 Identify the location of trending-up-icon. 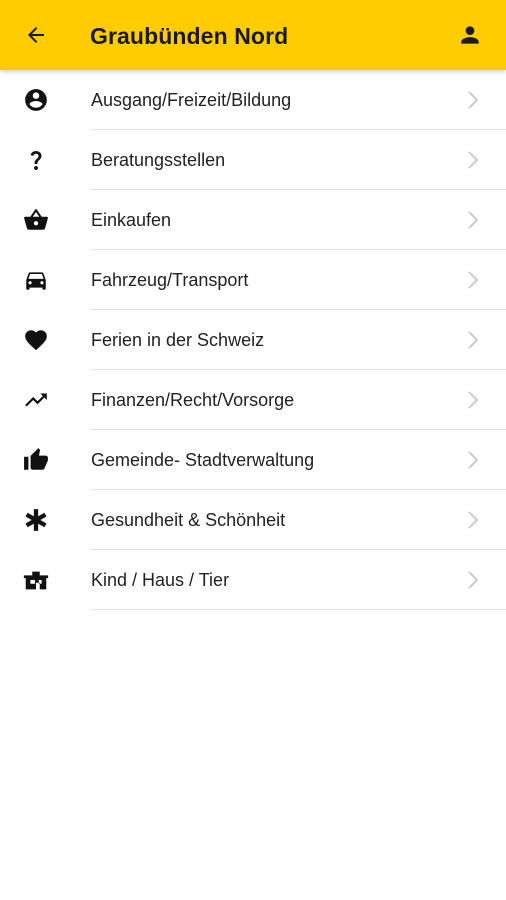
(36, 400).